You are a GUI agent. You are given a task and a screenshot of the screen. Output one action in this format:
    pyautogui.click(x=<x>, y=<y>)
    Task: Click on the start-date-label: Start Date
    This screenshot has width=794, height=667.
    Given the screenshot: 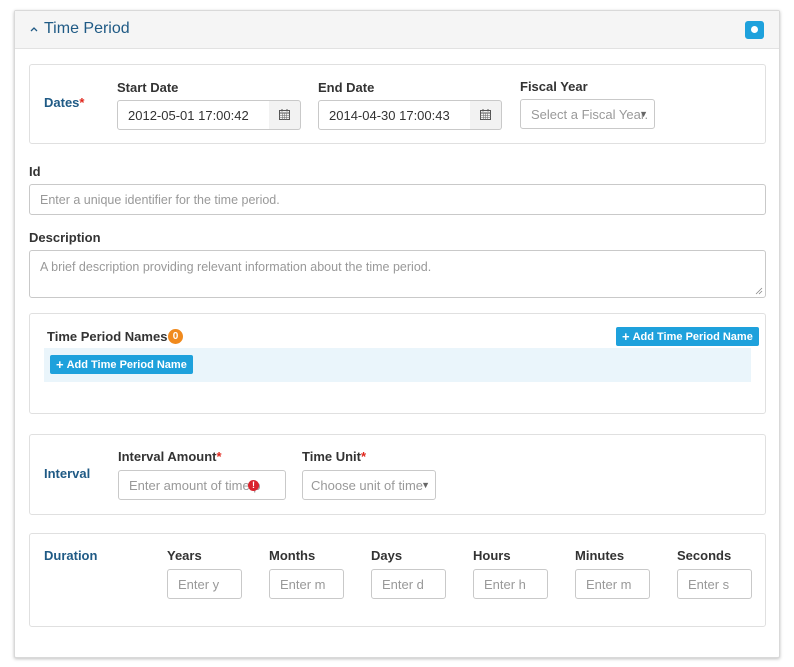 What is the action you would take?
    pyautogui.click(x=148, y=87)
    